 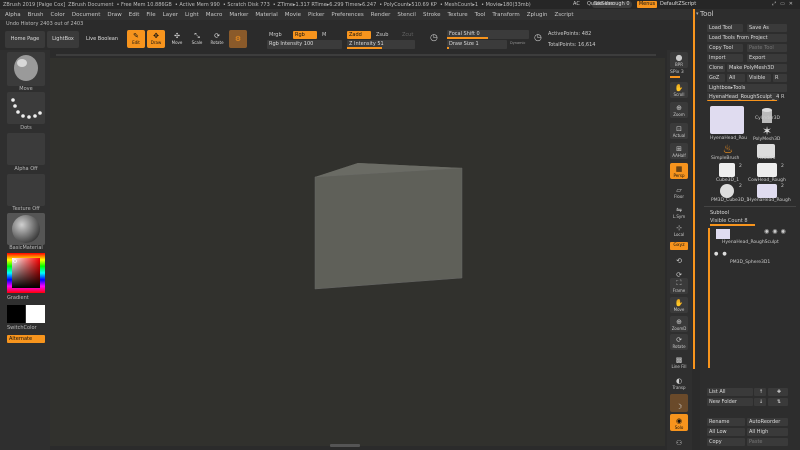 What do you see at coordinates (177, 39) in the screenshot?
I see `move-button: ✣ Move` at bounding box center [177, 39].